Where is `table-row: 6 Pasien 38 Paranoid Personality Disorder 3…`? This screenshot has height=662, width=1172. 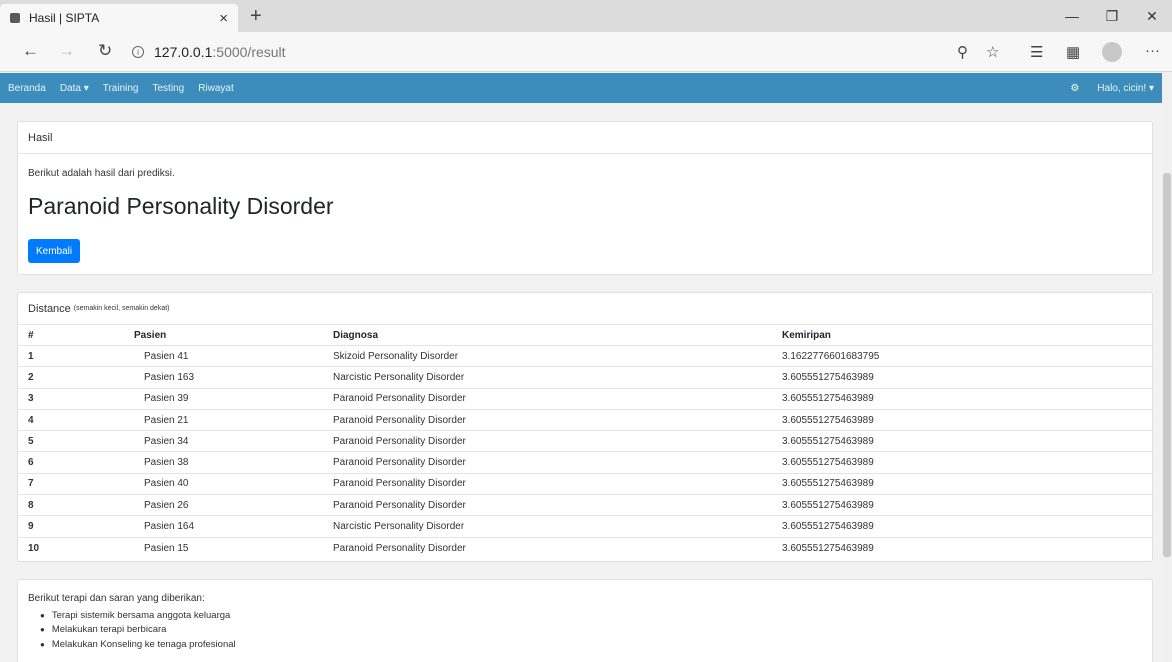 table-row: 6 Pasien 38 Paranoid Personality Disorder 3… is located at coordinates (586, 462).